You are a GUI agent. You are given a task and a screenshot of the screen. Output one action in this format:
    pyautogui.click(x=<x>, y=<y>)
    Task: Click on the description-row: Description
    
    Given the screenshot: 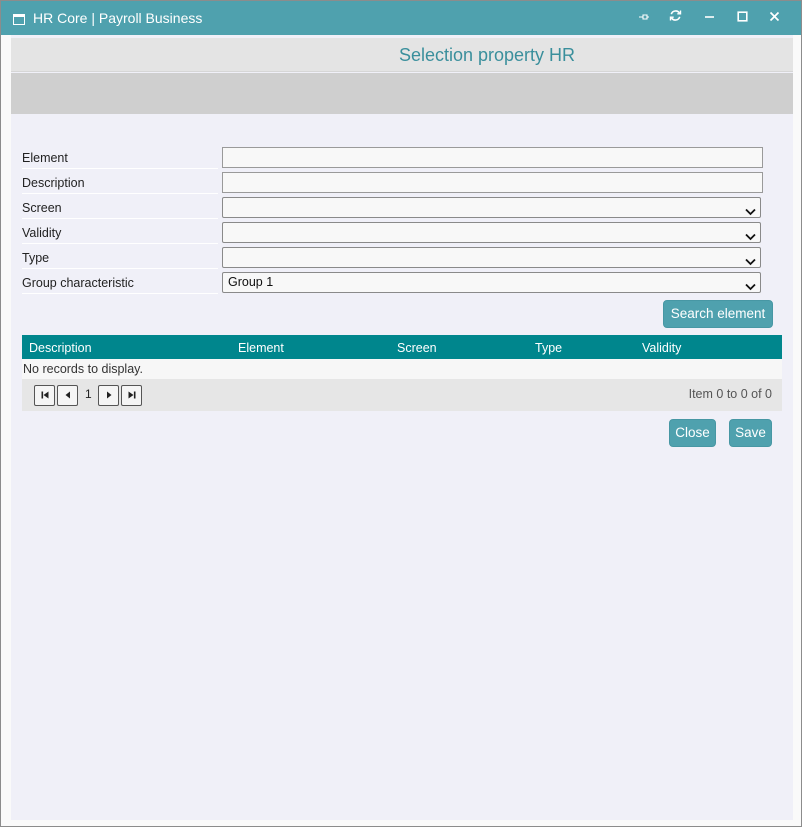 What is the action you would take?
    pyautogui.click(x=393, y=183)
    